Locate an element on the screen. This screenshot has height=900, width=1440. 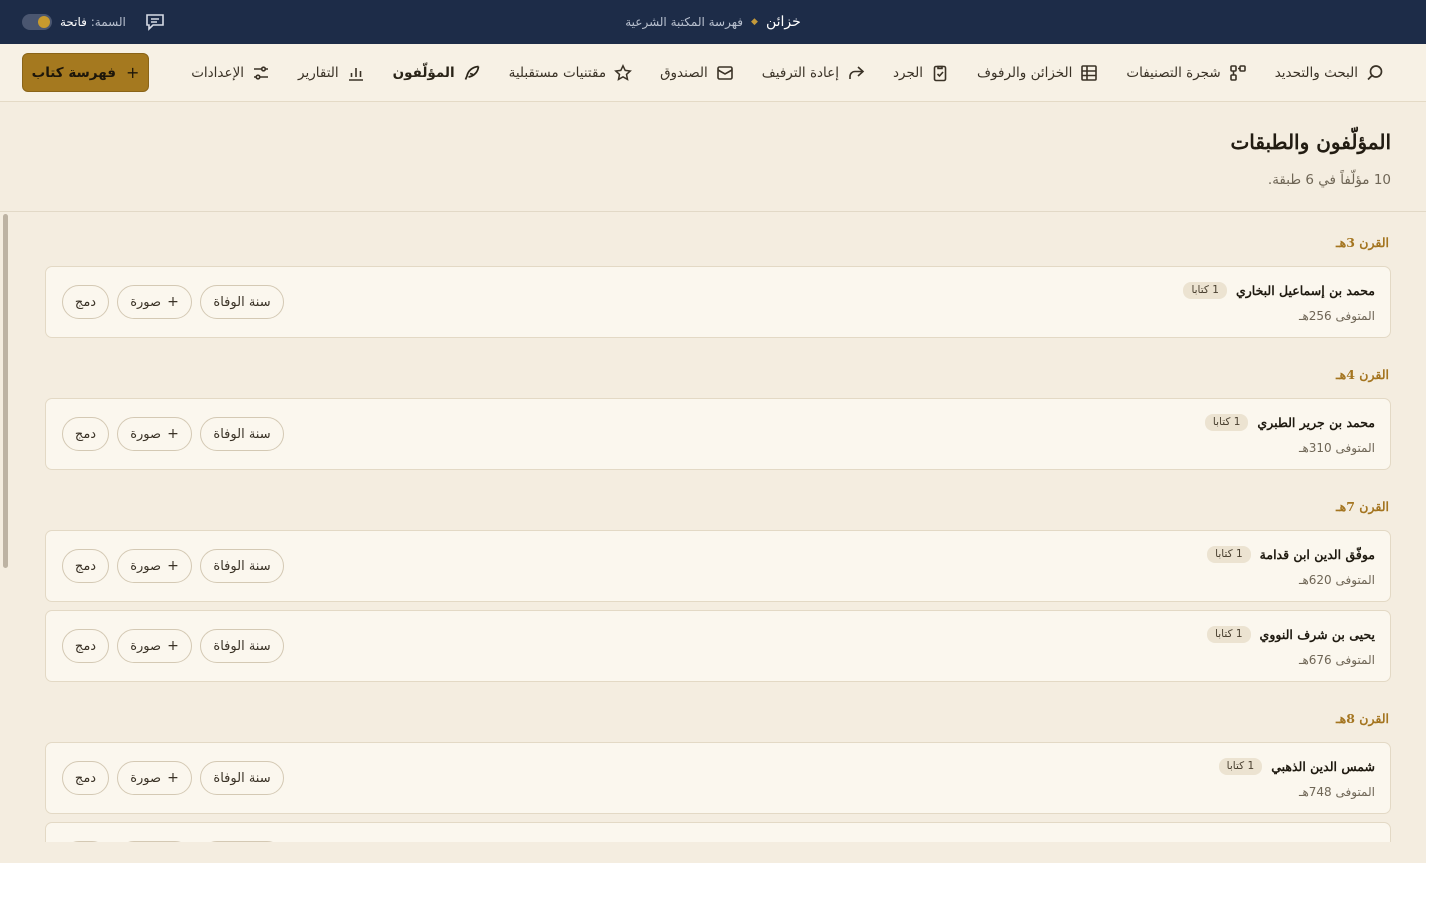
author-actions is located at coordinates (173, 841).